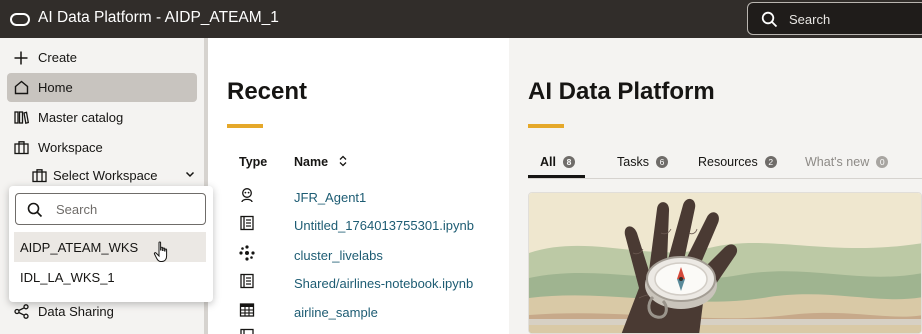 This screenshot has height=334, width=922. Describe the element at coordinates (546, 126) in the screenshot. I see `platform-title-accent` at that location.